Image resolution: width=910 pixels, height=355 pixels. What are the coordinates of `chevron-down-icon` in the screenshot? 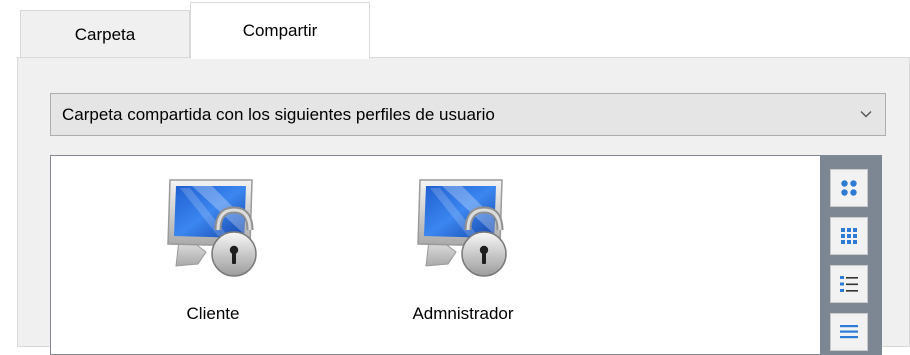 It's located at (866, 114).